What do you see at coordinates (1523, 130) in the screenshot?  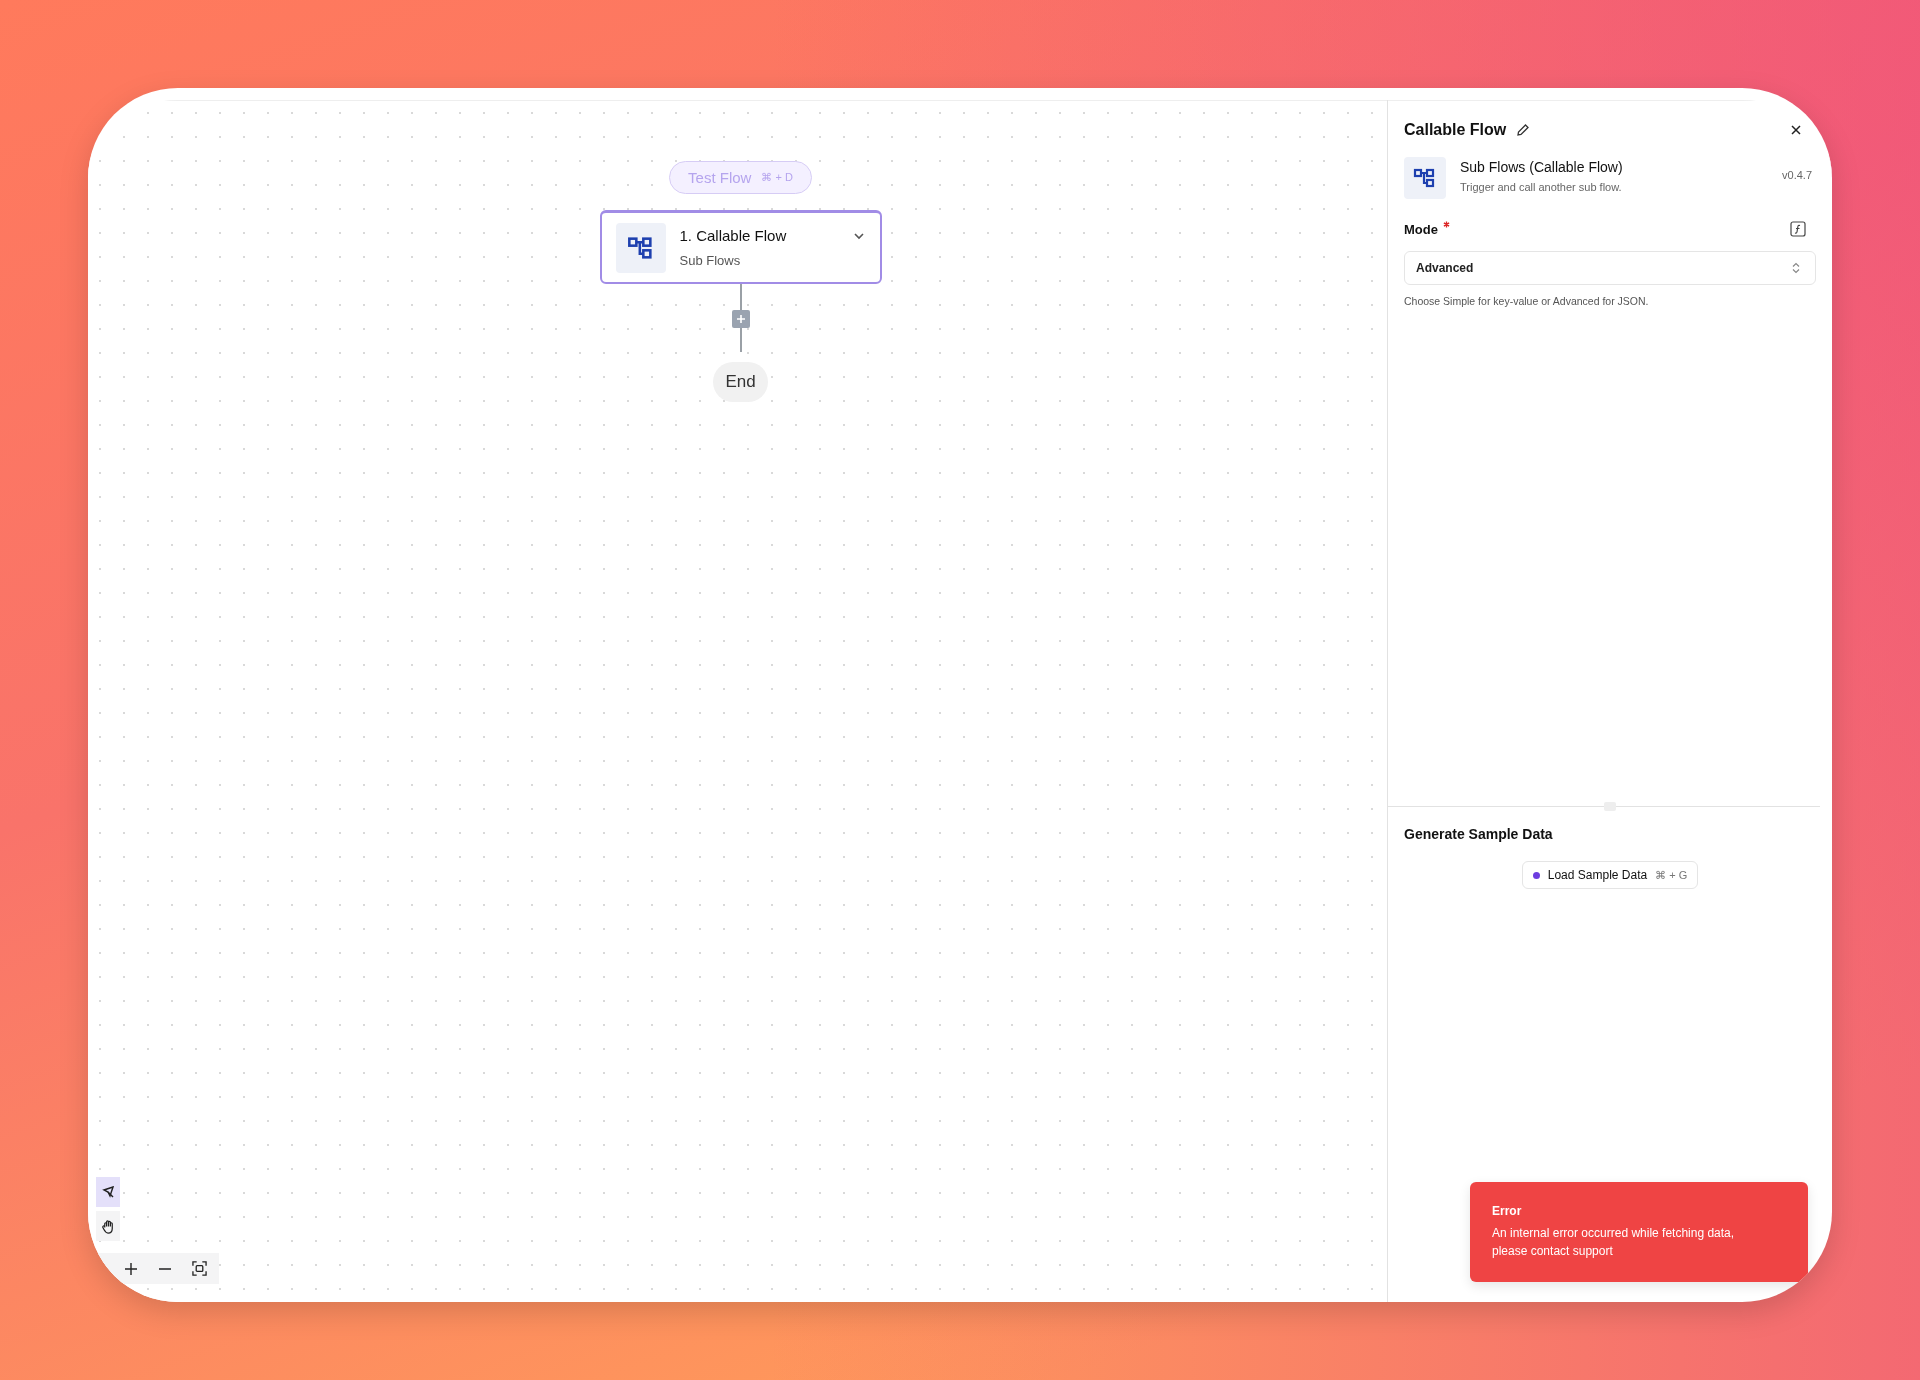 I see `pencil-icon` at bounding box center [1523, 130].